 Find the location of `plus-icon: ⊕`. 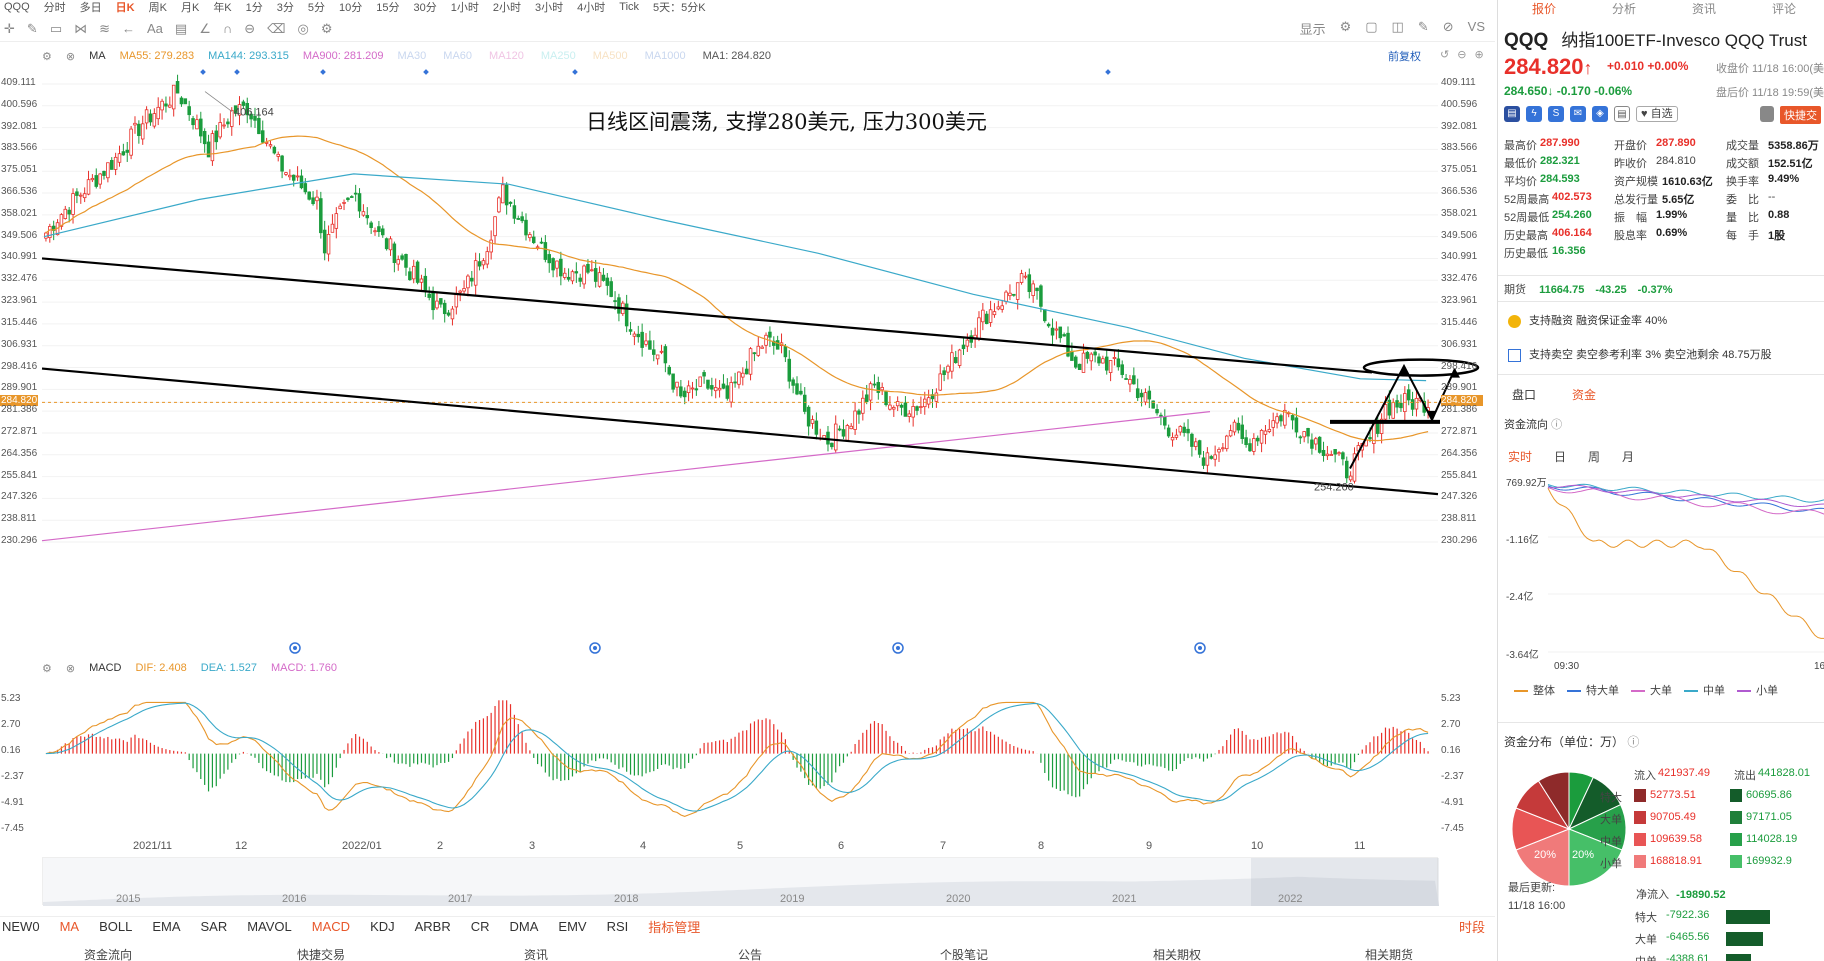

plus-icon: ⊕ is located at coordinates (1478, 54).